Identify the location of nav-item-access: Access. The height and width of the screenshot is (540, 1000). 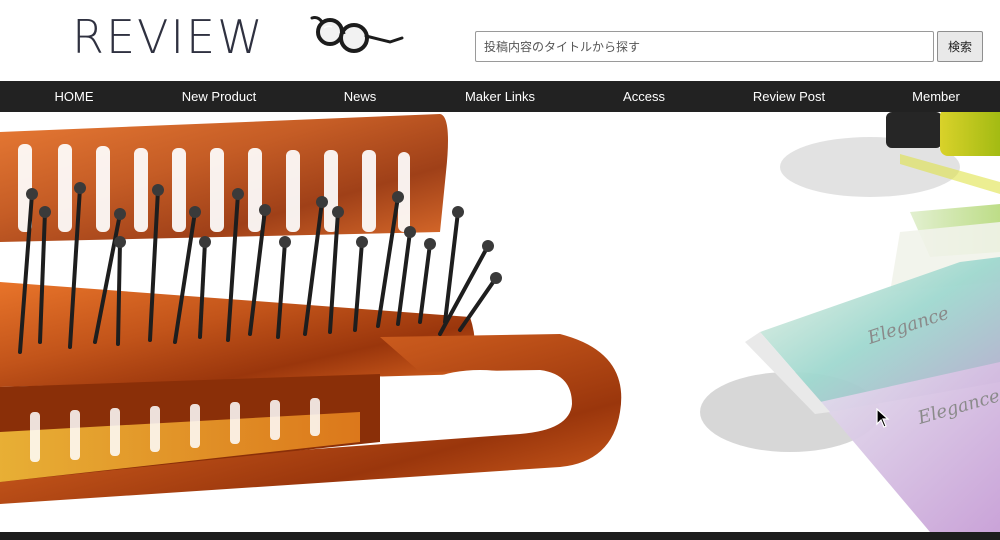
(644, 96).